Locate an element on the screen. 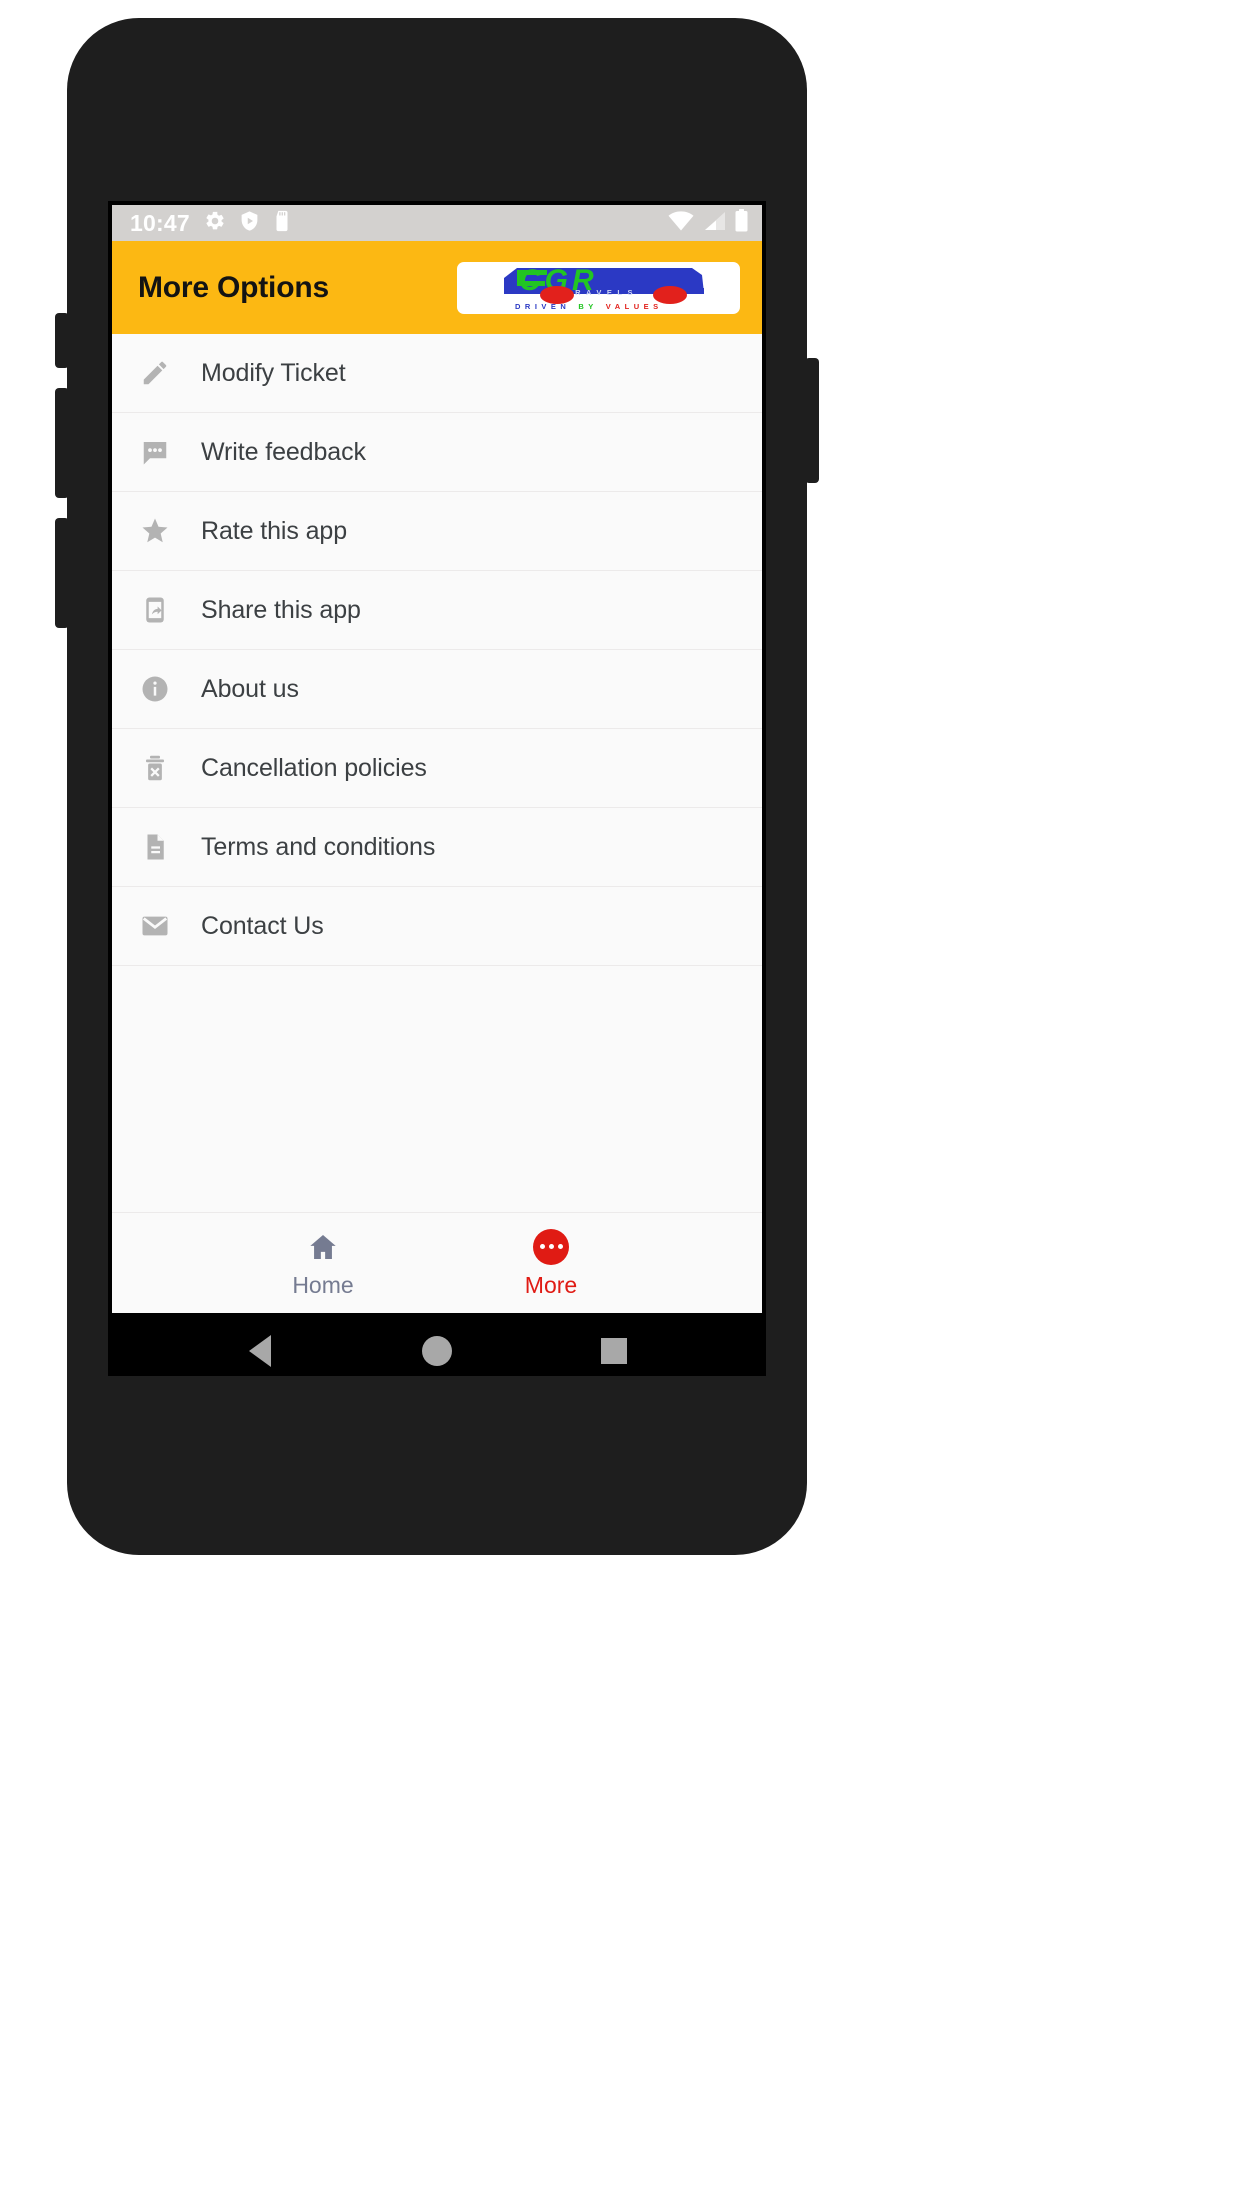 The image size is (1242, 2208). tab-home: Home is located at coordinates (323, 1263).